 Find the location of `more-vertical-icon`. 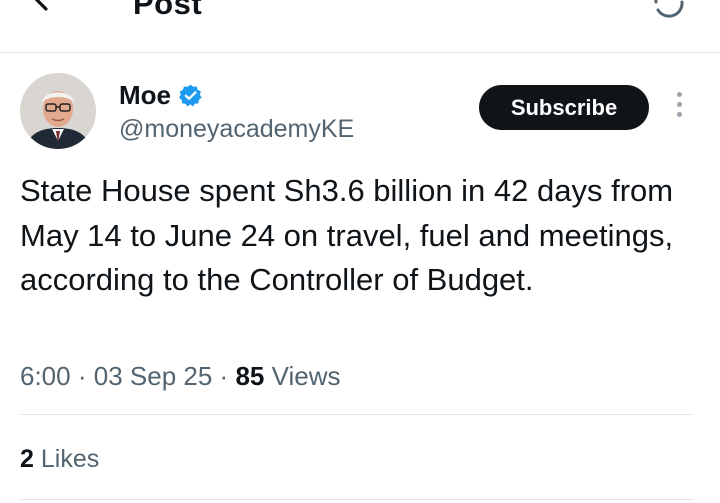

more-vertical-icon is located at coordinates (679, 108).